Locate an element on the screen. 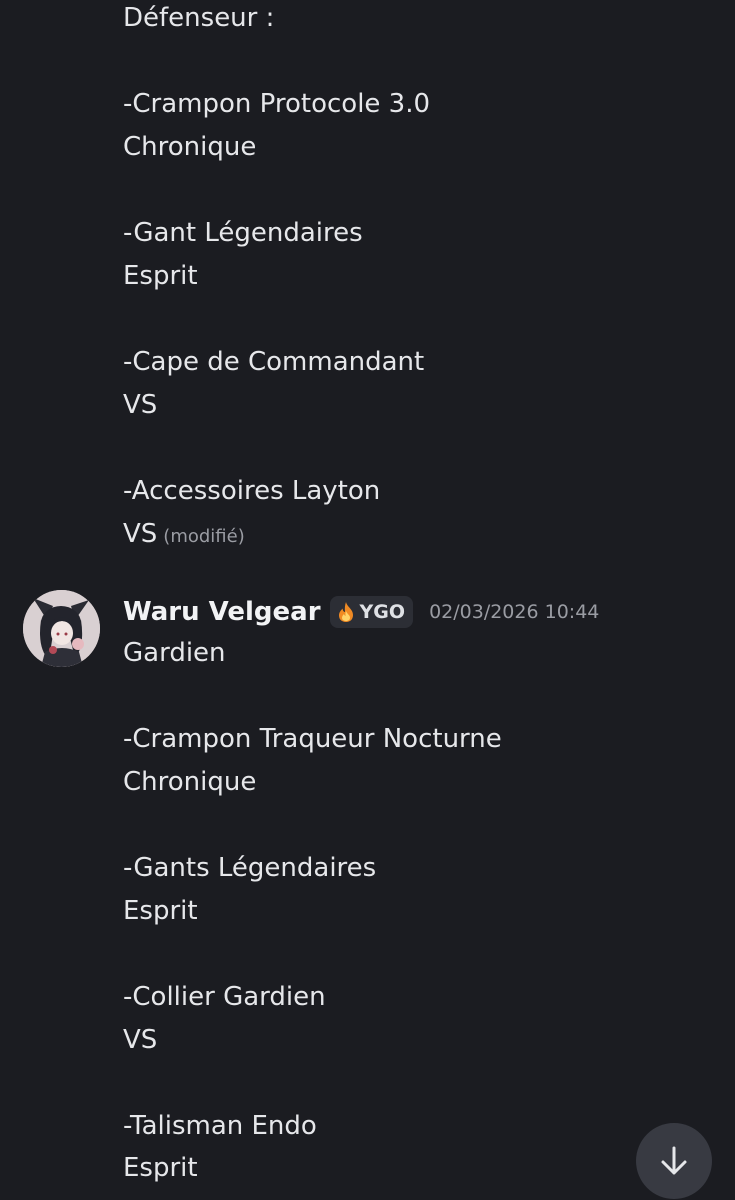  avatar is located at coordinates (61, 628).